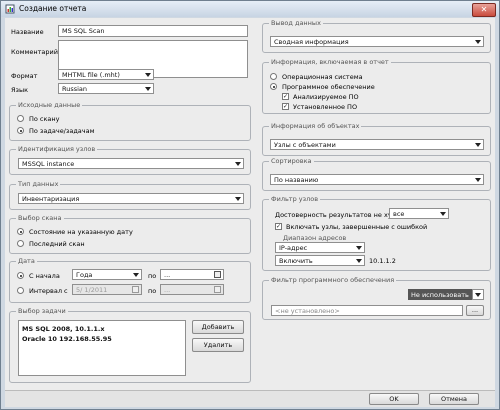 The height and width of the screenshot is (410, 500). What do you see at coordinates (320, 260) in the screenshot?
I see `include-mode-dropdown: Включить` at bounding box center [320, 260].